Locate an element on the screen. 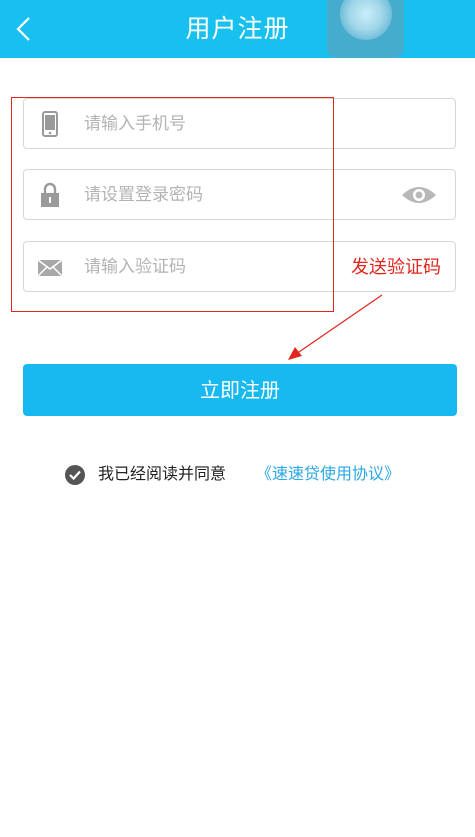 The image size is (475, 837). header-bar: 用户注册 is located at coordinates (237, 29).